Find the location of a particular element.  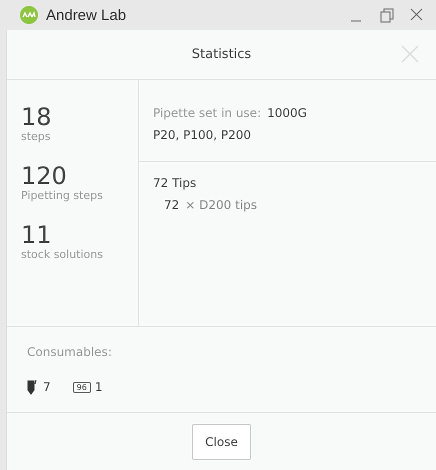

stat-label: stock solutions is located at coordinates (62, 254).